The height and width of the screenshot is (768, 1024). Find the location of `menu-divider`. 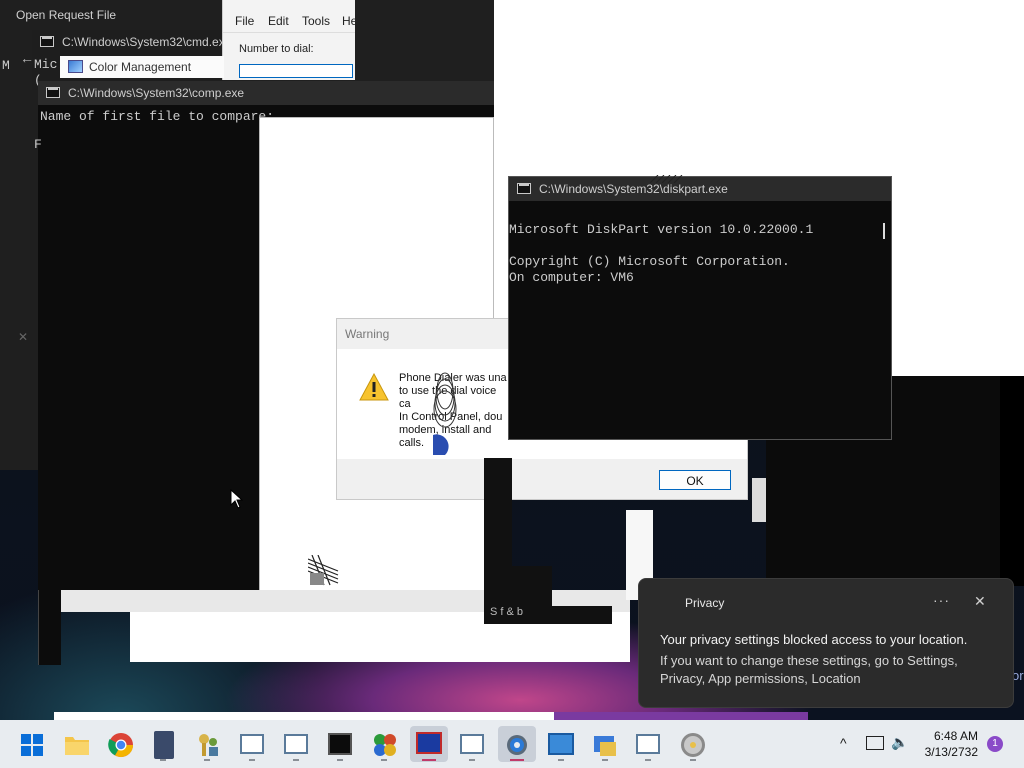

menu-divider is located at coordinates (289, 32).